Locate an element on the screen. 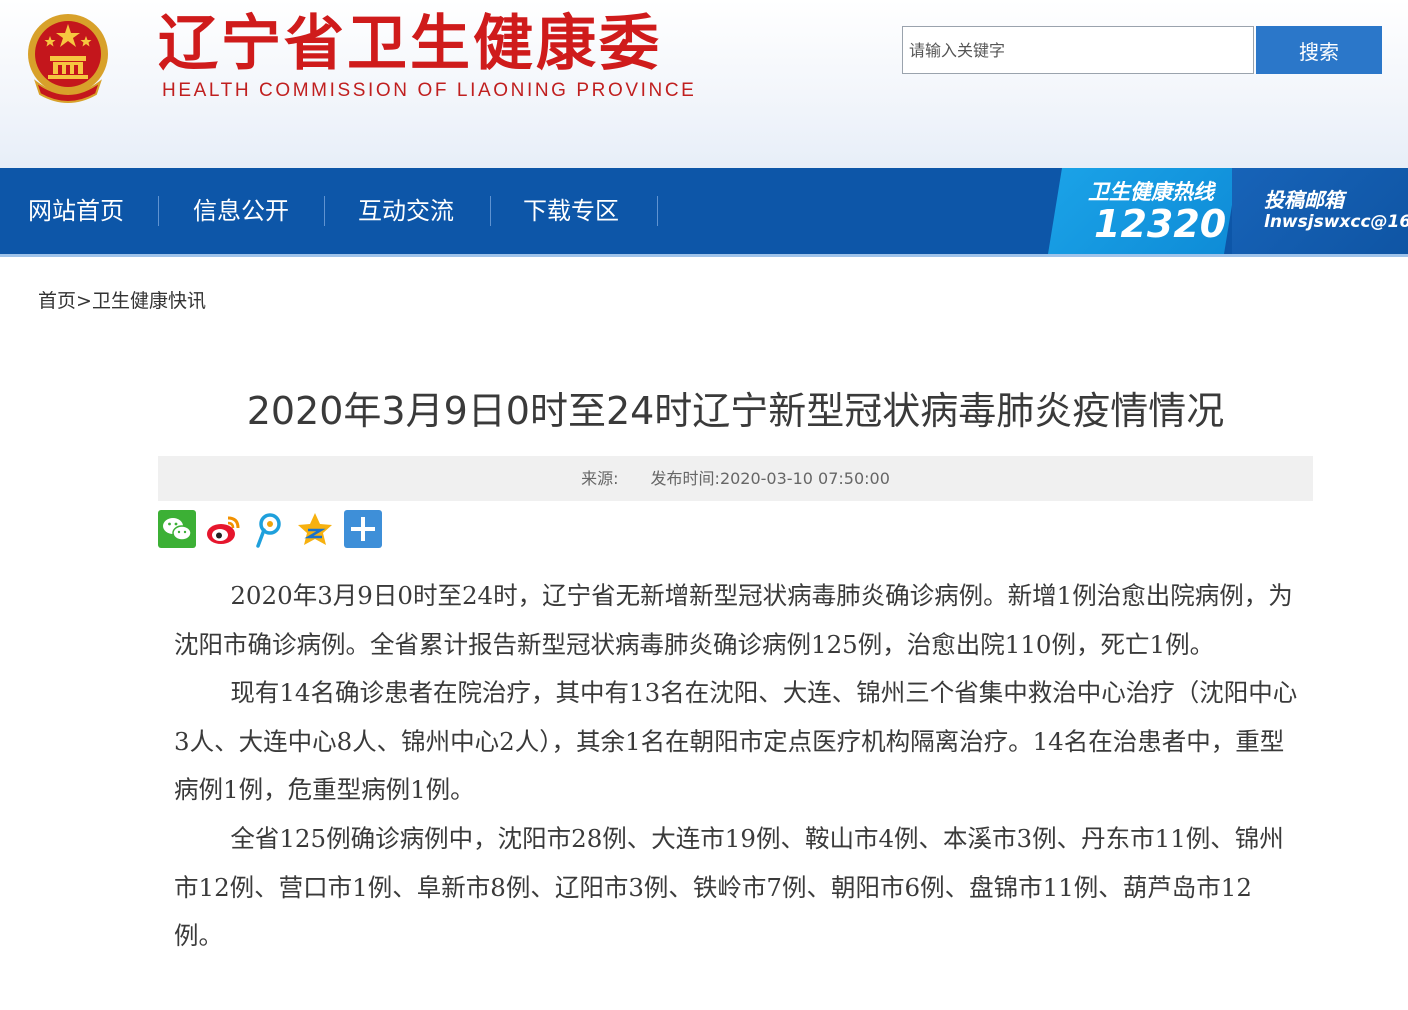 This screenshot has height=1010, width=1408. site-title: 辽宁省卫生健康委 is located at coordinates (410, 44).